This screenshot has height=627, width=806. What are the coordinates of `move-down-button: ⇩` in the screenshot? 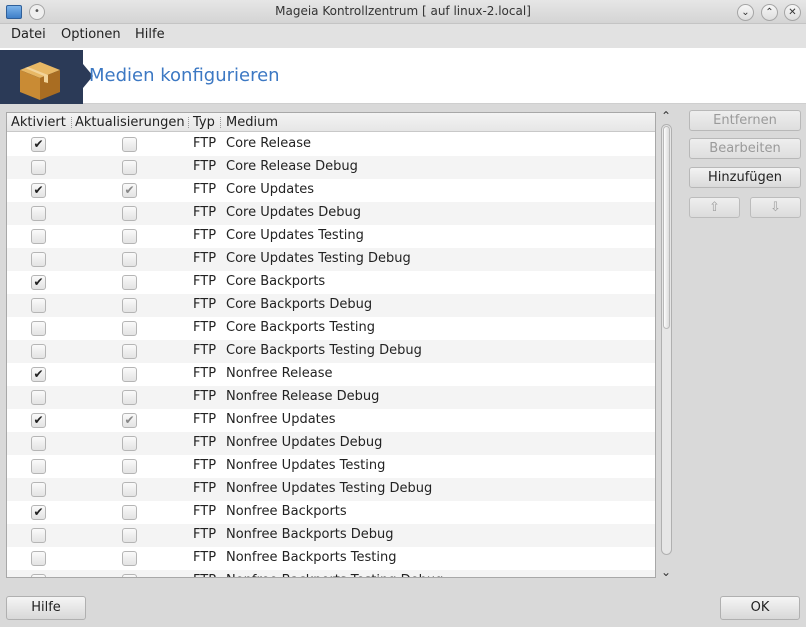 It's located at (775, 207).